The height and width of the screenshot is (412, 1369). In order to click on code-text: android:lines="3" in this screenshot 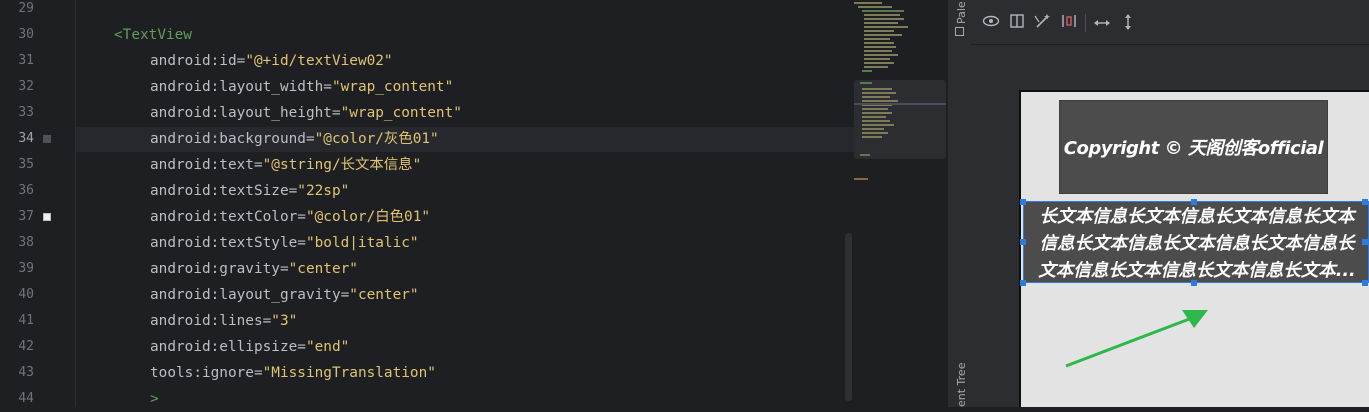, I will do `click(223, 321)`.